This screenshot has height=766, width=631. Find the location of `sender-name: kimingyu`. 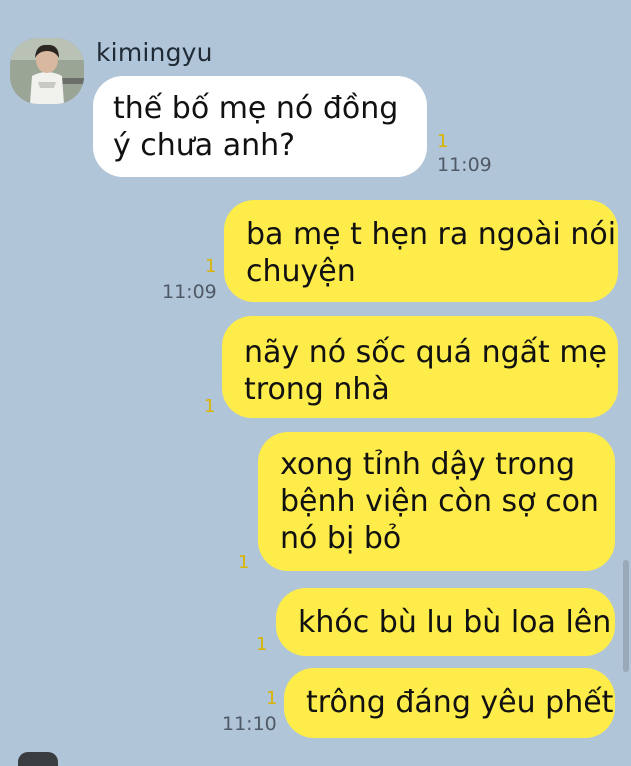

sender-name: kimingyu is located at coordinates (154, 52).